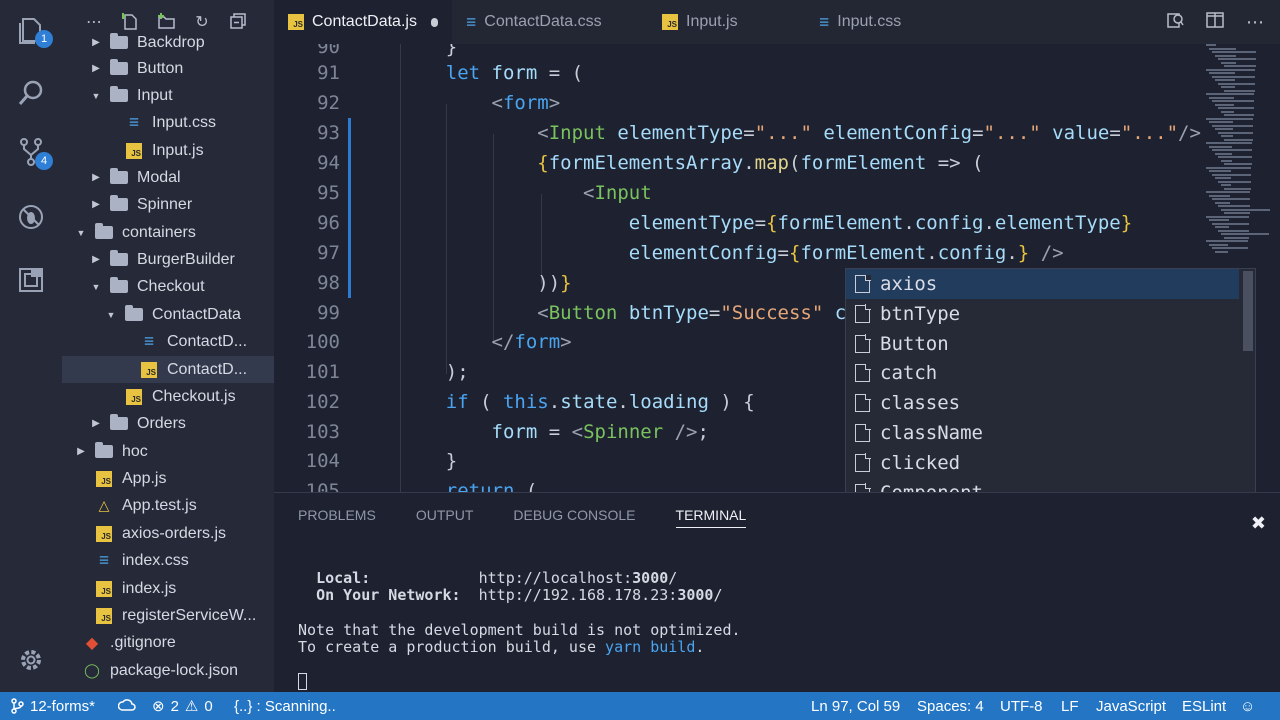  I want to click on tree-item: ▶ Modal, so click(168, 177).